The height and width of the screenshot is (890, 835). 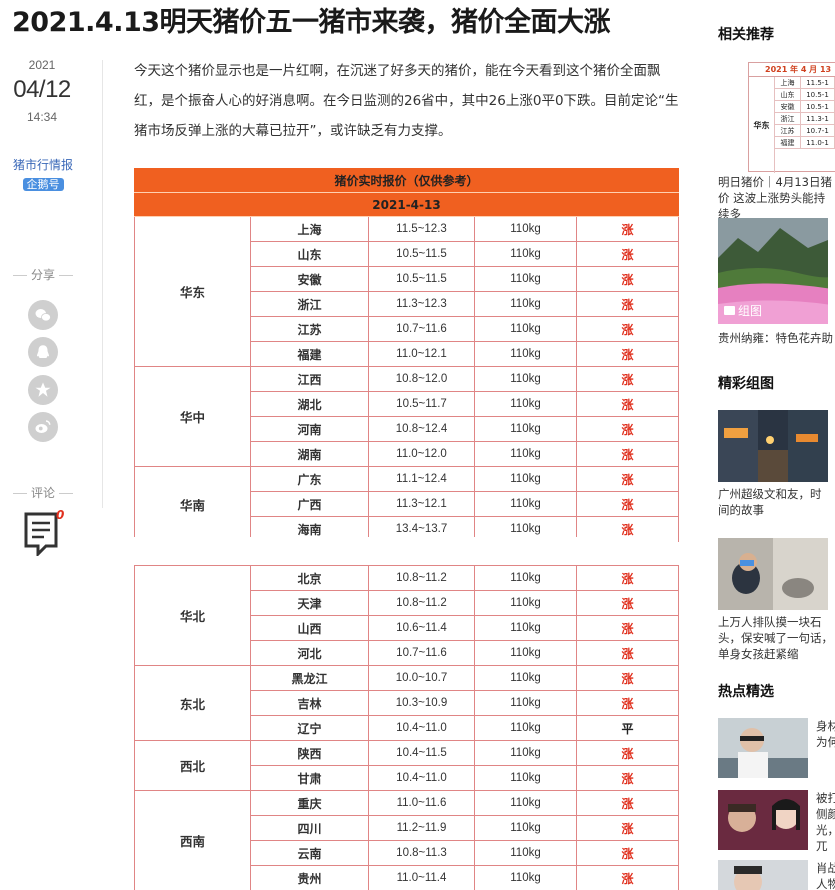 I want to click on table-date-row: 2021-4-13, so click(x=406, y=204).